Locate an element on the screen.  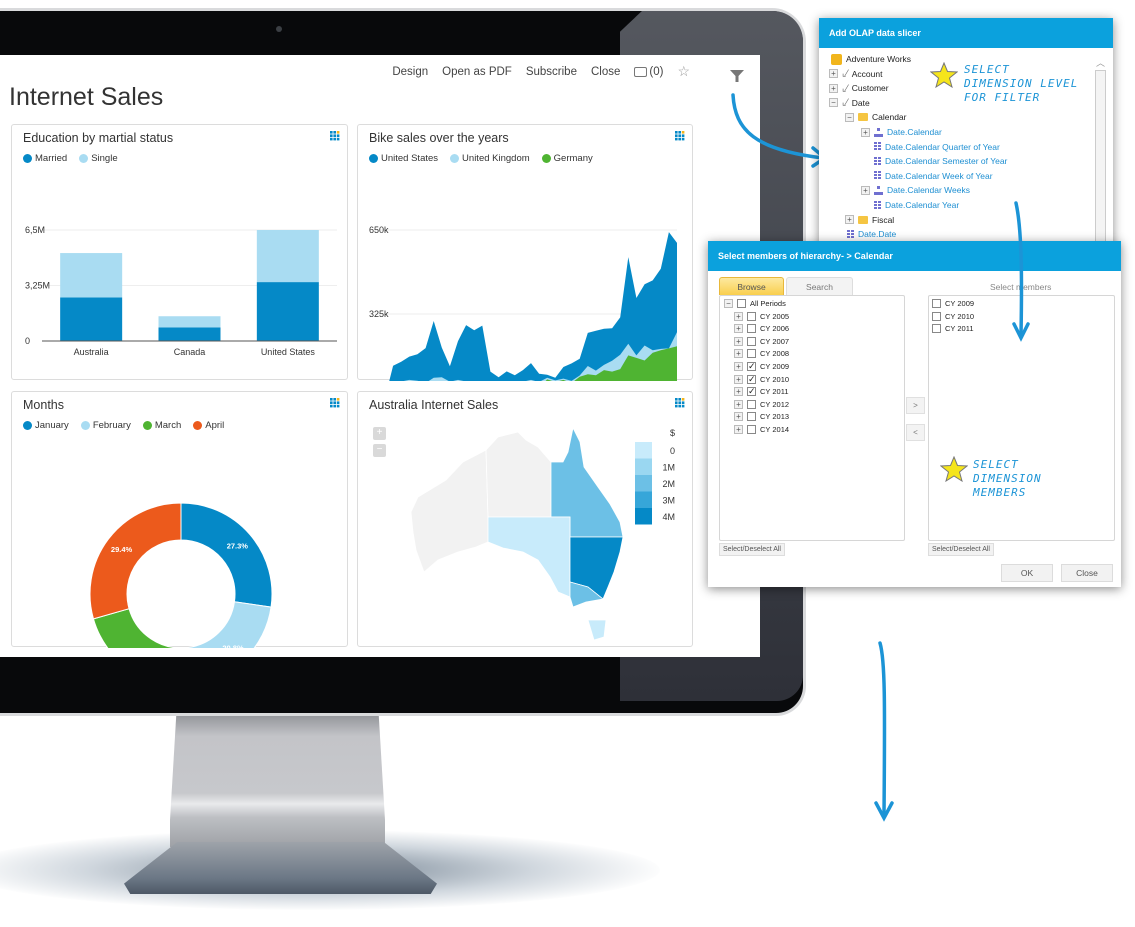
tree-item: − Calendar is located at coordinates (876, 117).